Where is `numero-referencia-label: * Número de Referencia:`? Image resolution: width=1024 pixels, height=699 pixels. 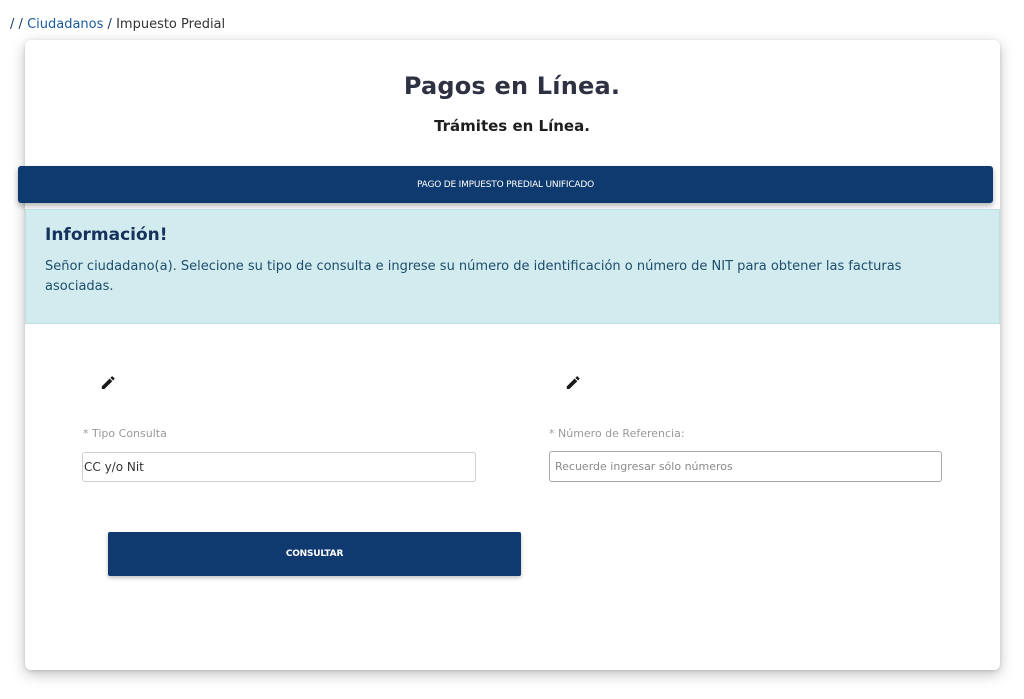 numero-referencia-label: * Número de Referencia: is located at coordinates (617, 433).